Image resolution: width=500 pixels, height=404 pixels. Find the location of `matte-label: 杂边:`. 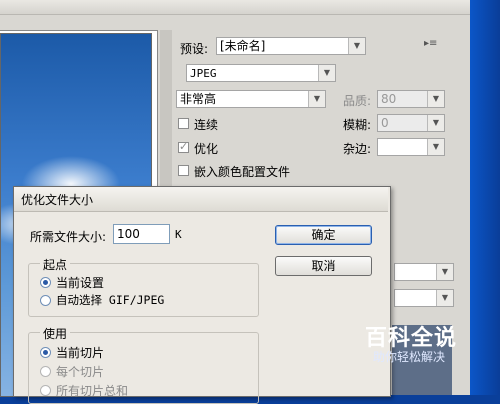

matte-label: 杂边: is located at coordinates (357, 149).